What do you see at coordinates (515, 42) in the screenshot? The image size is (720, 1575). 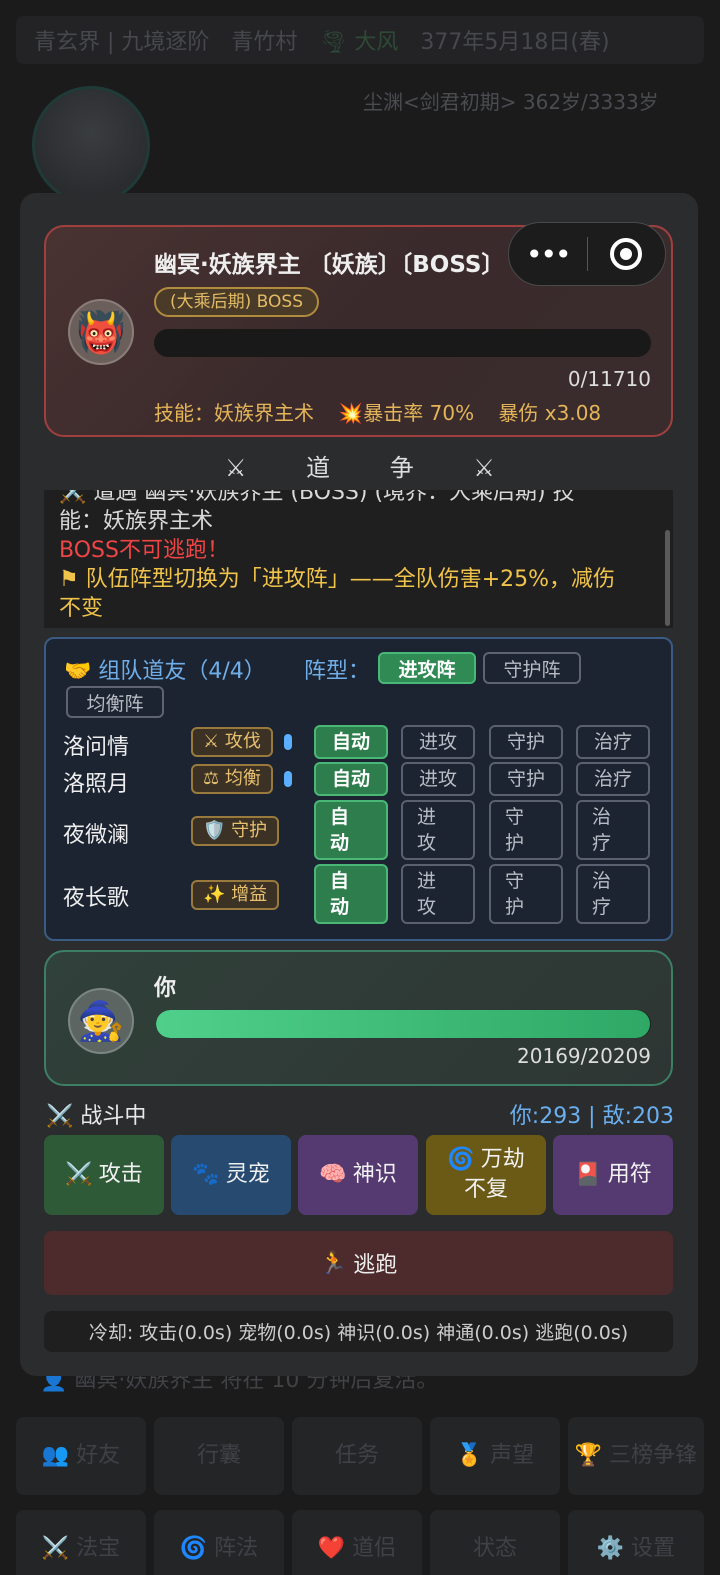 I see `game-date: 377年5月18日(春)` at bounding box center [515, 42].